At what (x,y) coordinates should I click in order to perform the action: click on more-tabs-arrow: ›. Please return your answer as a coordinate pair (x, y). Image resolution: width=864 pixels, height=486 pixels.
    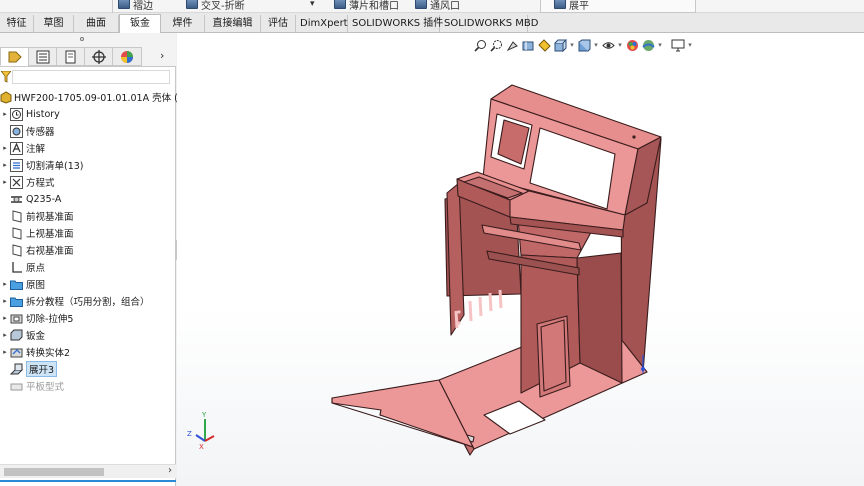
    Looking at the image, I should click on (162, 55).